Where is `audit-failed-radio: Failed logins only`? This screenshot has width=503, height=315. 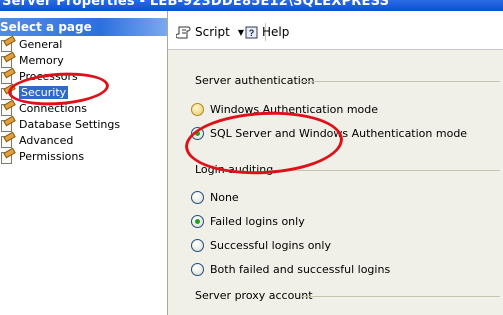 audit-failed-radio: Failed logins only is located at coordinates (248, 221).